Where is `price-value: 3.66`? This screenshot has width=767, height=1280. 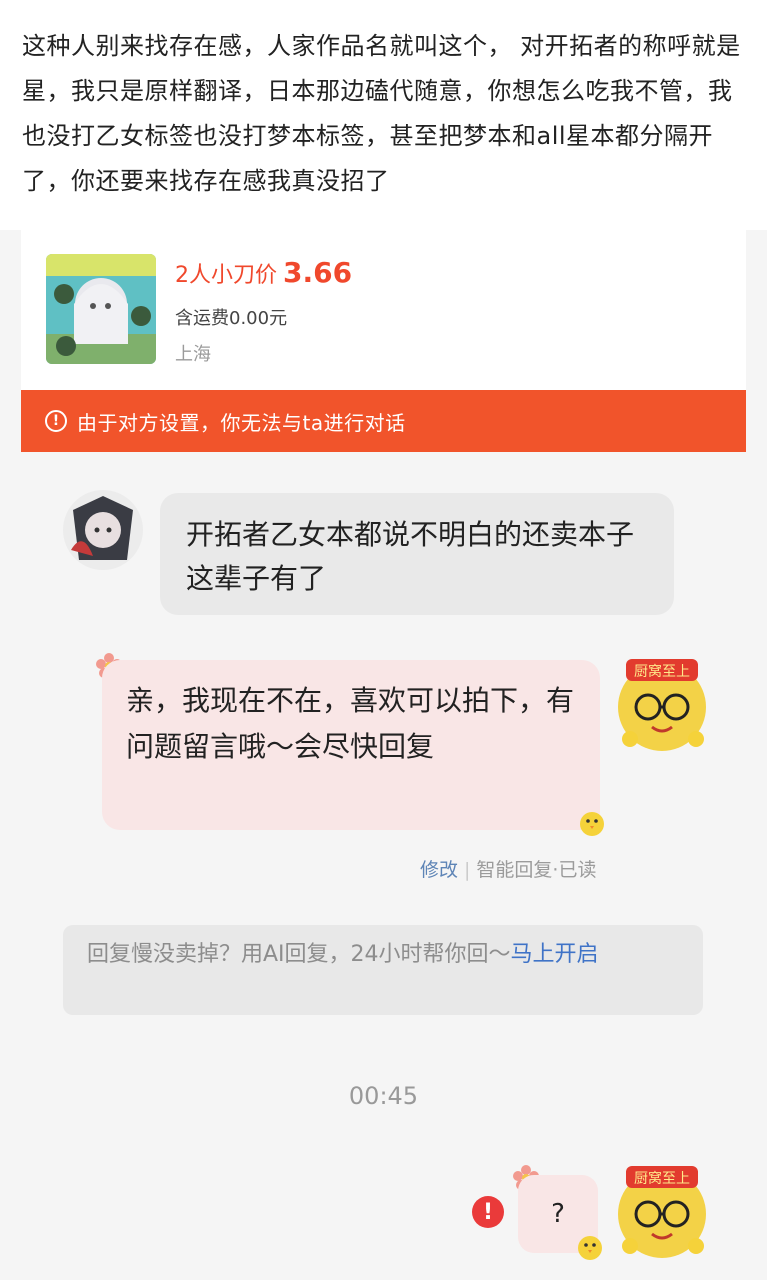
price-value: 3.66 is located at coordinates (318, 272).